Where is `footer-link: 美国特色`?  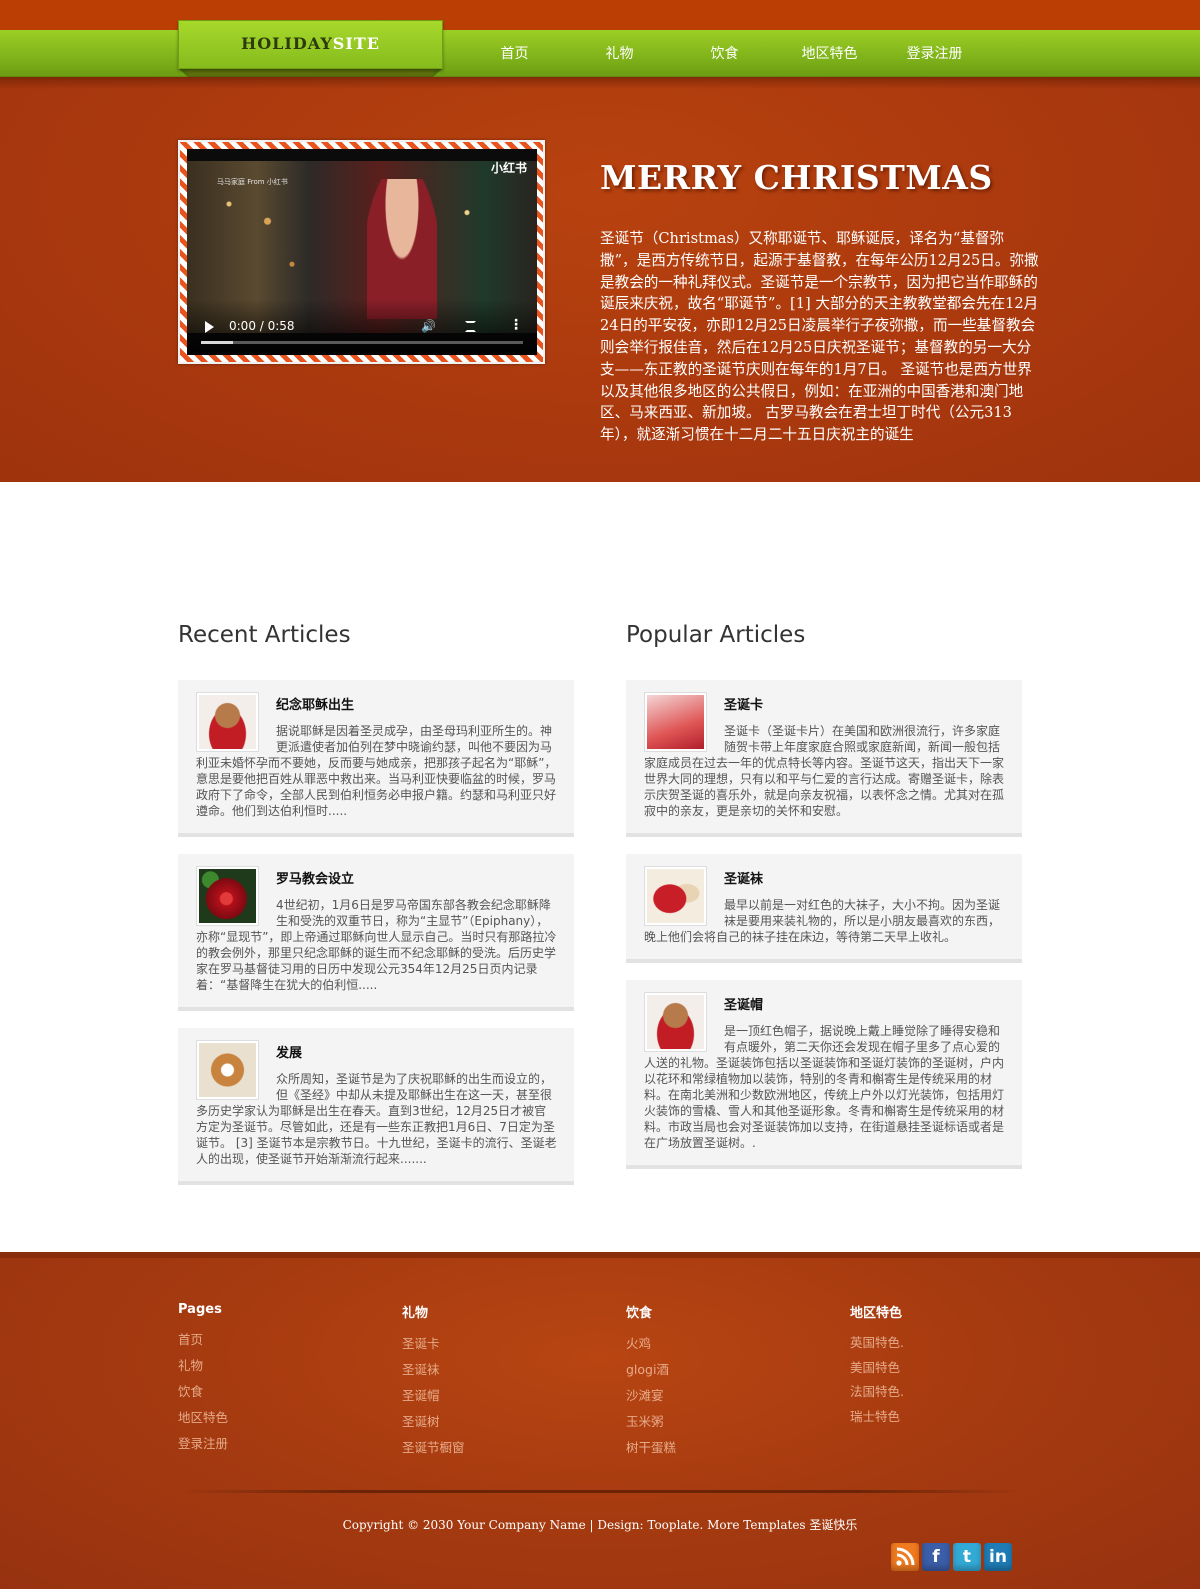
footer-link: 美国特色 is located at coordinates (950, 1368).